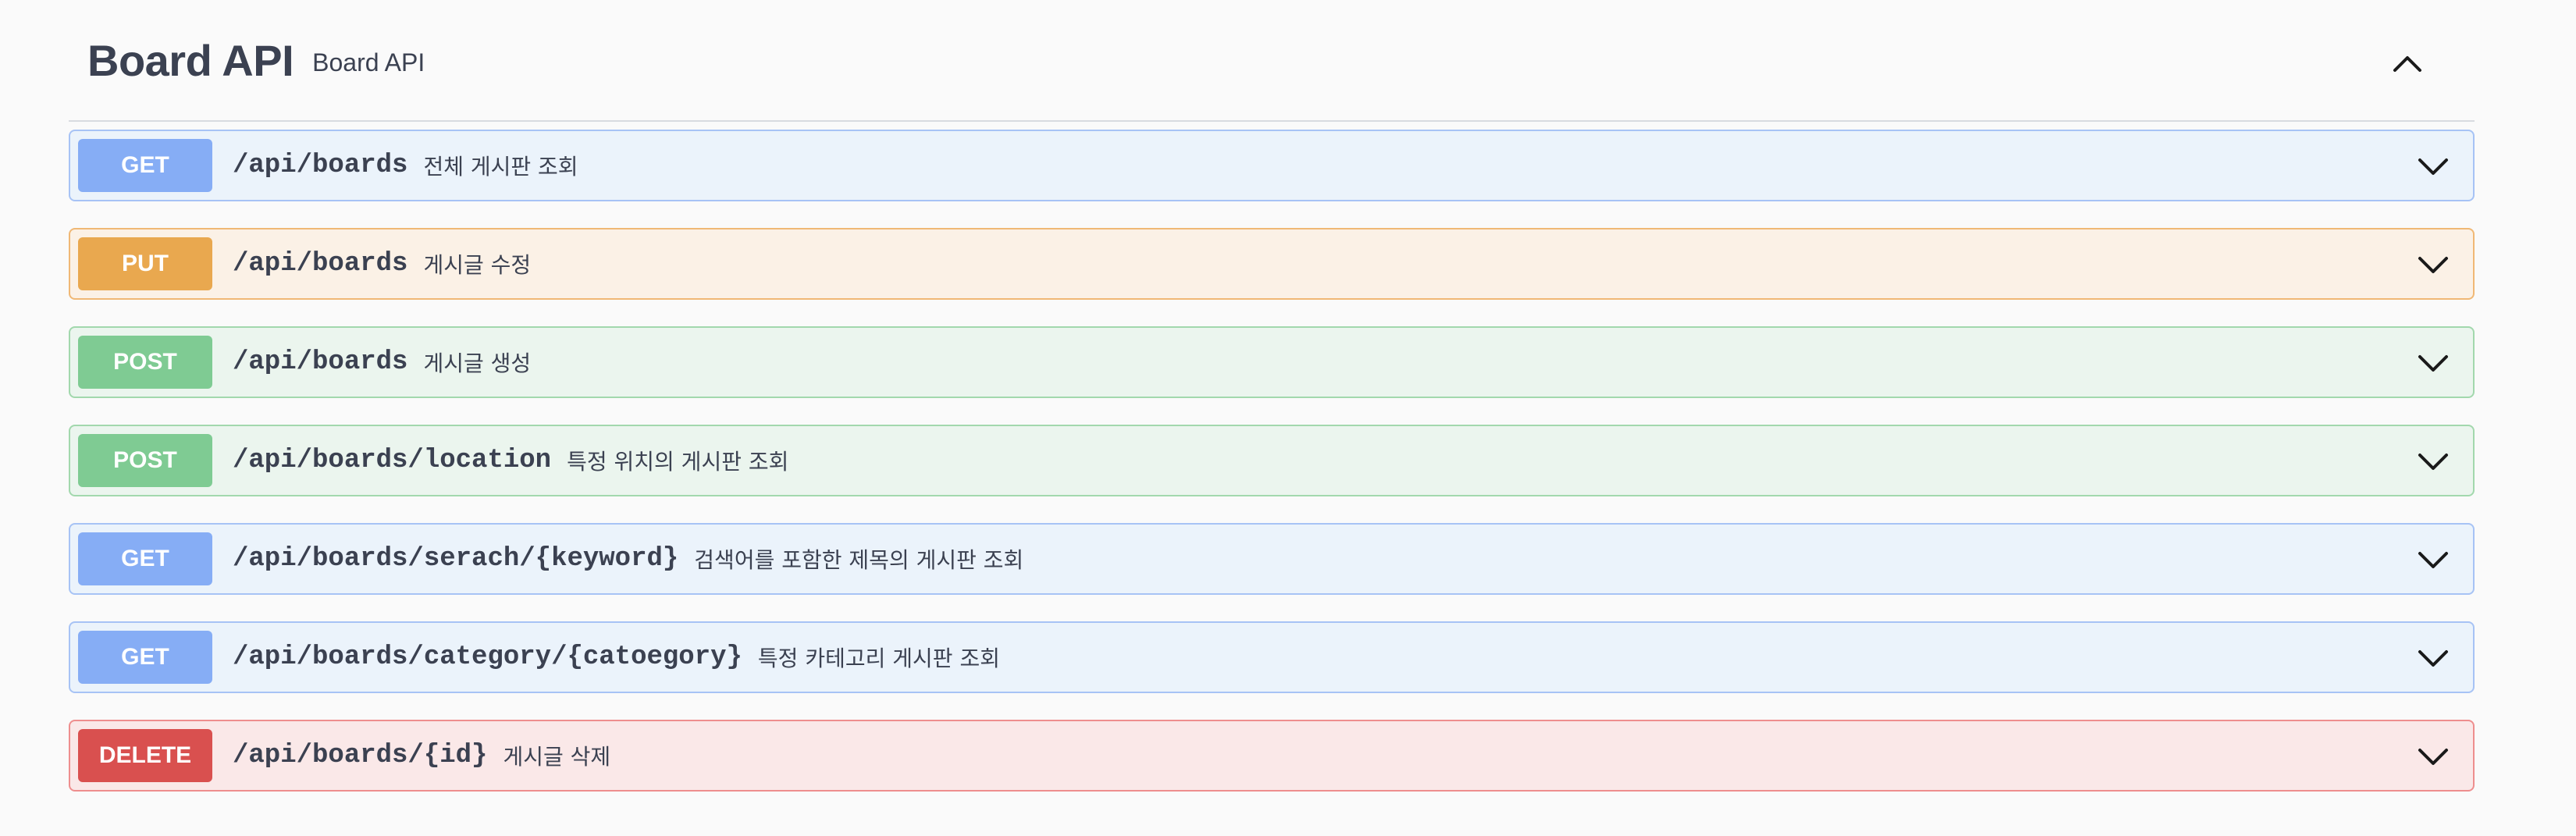  What do you see at coordinates (145, 755) in the screenshot?
I see `method-badge: DELETE` at bounding box center [145, 755].